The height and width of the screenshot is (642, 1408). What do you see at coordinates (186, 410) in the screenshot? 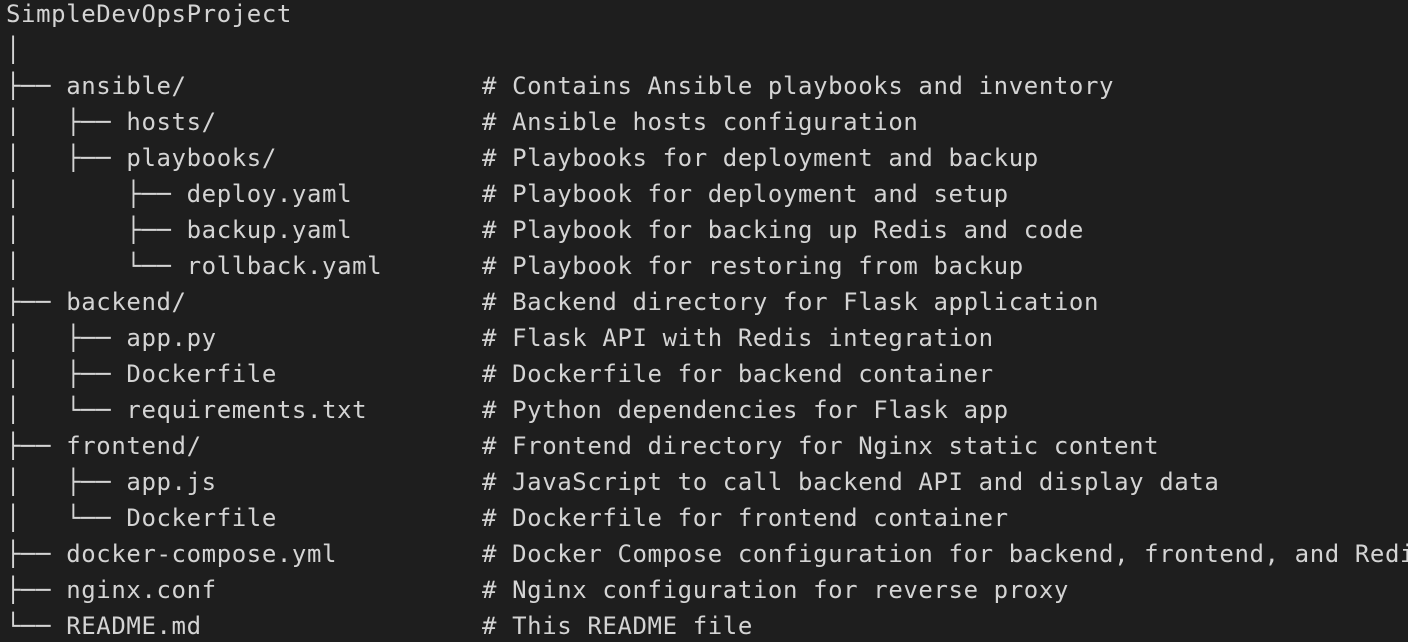
I see `tree-path: │ └── requirements.txt` at bounding box center [186, 410].